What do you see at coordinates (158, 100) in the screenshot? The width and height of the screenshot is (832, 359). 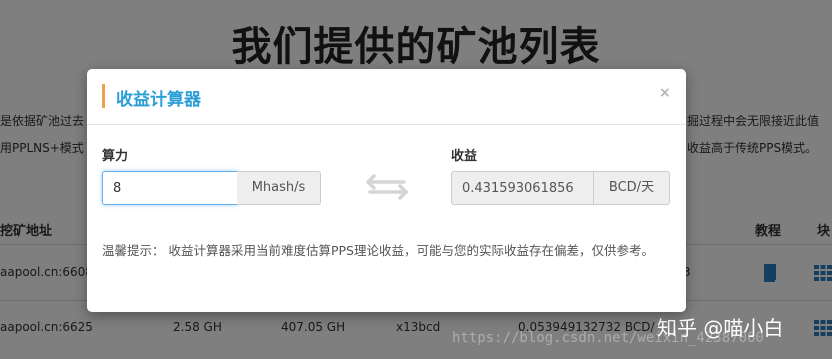 I see `modal-title: 收益计算器` at bounding box center [158, 100].